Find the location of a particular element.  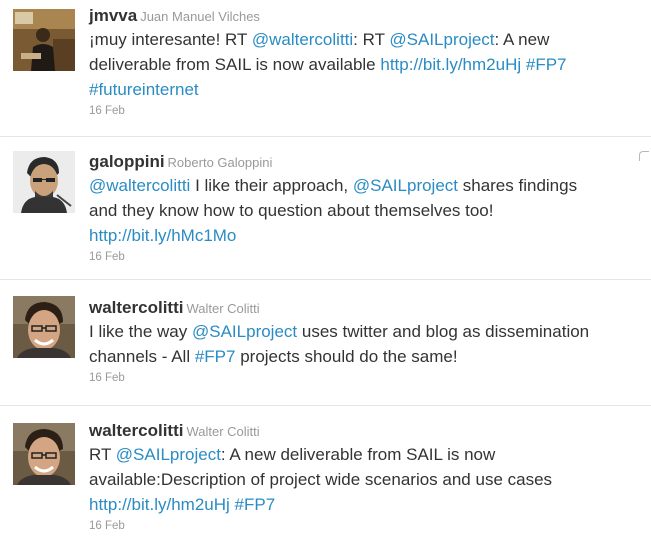

text-segment: : A new deliverable from SAIL is now is located at coordinates (358, 454).